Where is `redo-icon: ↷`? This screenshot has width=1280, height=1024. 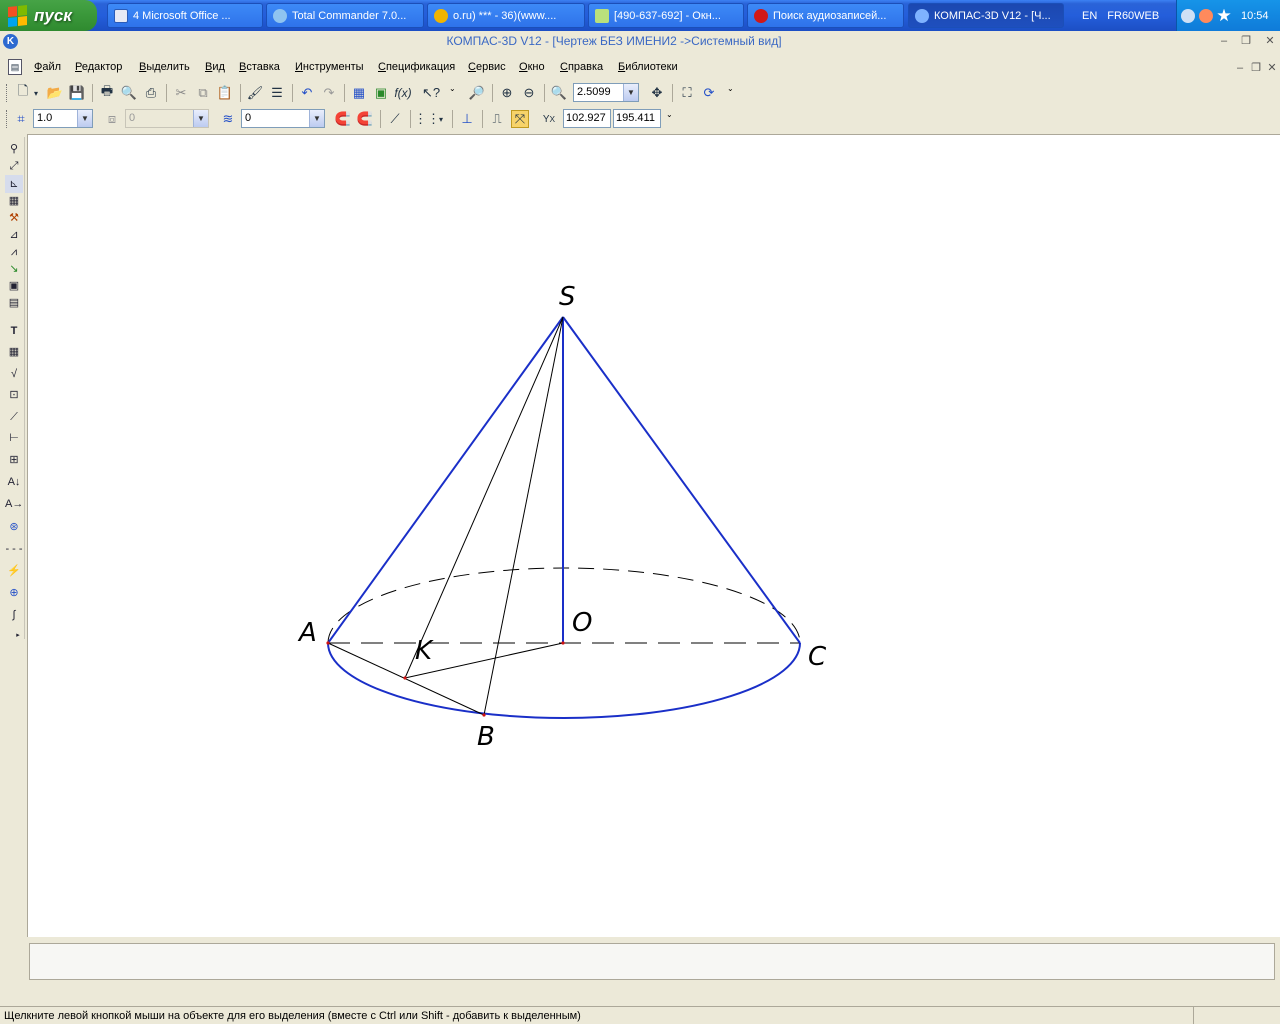 redo-icon: ↷ is located at coordinates (329, 93).